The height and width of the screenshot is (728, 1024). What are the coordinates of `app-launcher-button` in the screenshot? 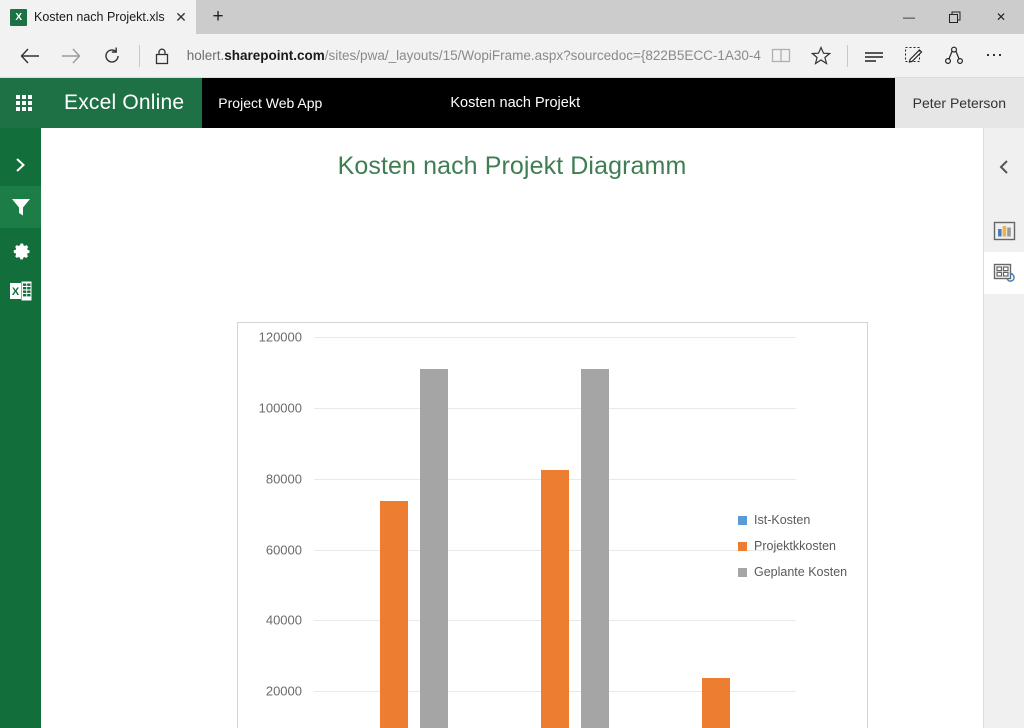 It's located at (24, 103).